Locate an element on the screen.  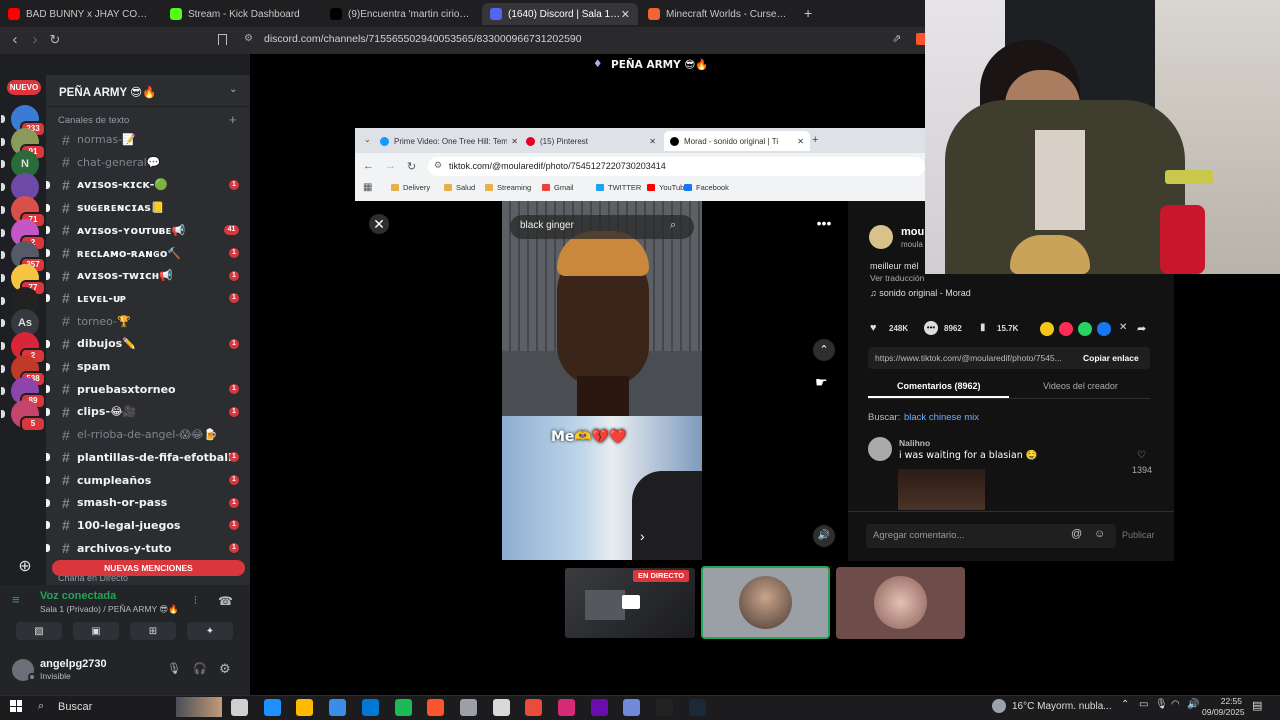
more-icon: ••• is located at coordinates (824, 225).